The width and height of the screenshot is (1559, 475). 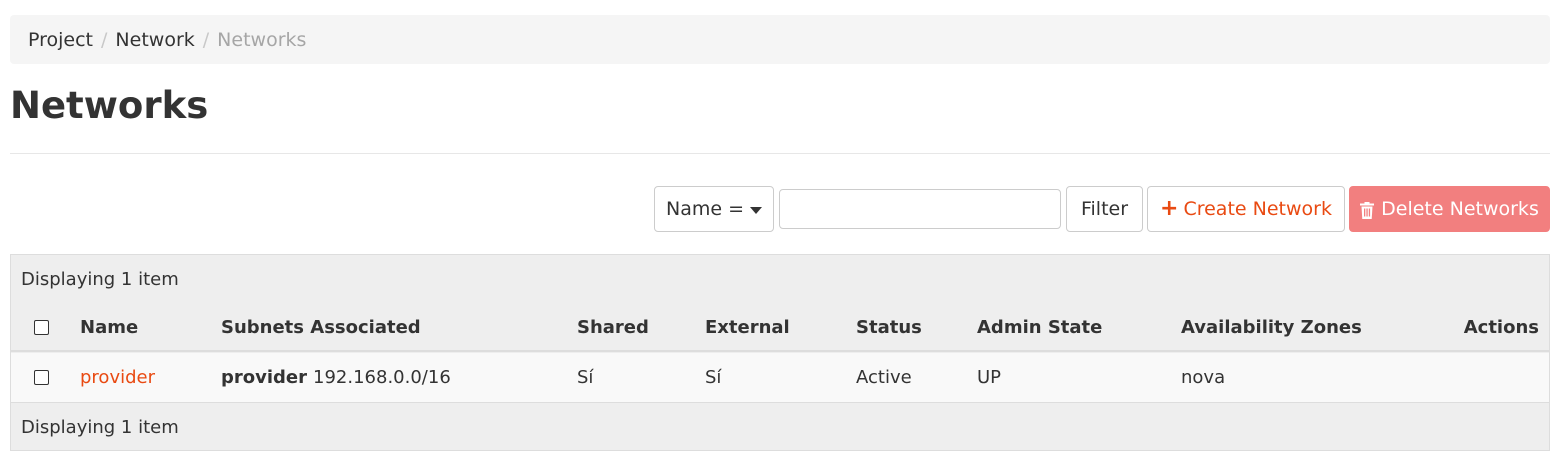 I want to click on admin-state-cell: UP, so click(x=989, y=377).